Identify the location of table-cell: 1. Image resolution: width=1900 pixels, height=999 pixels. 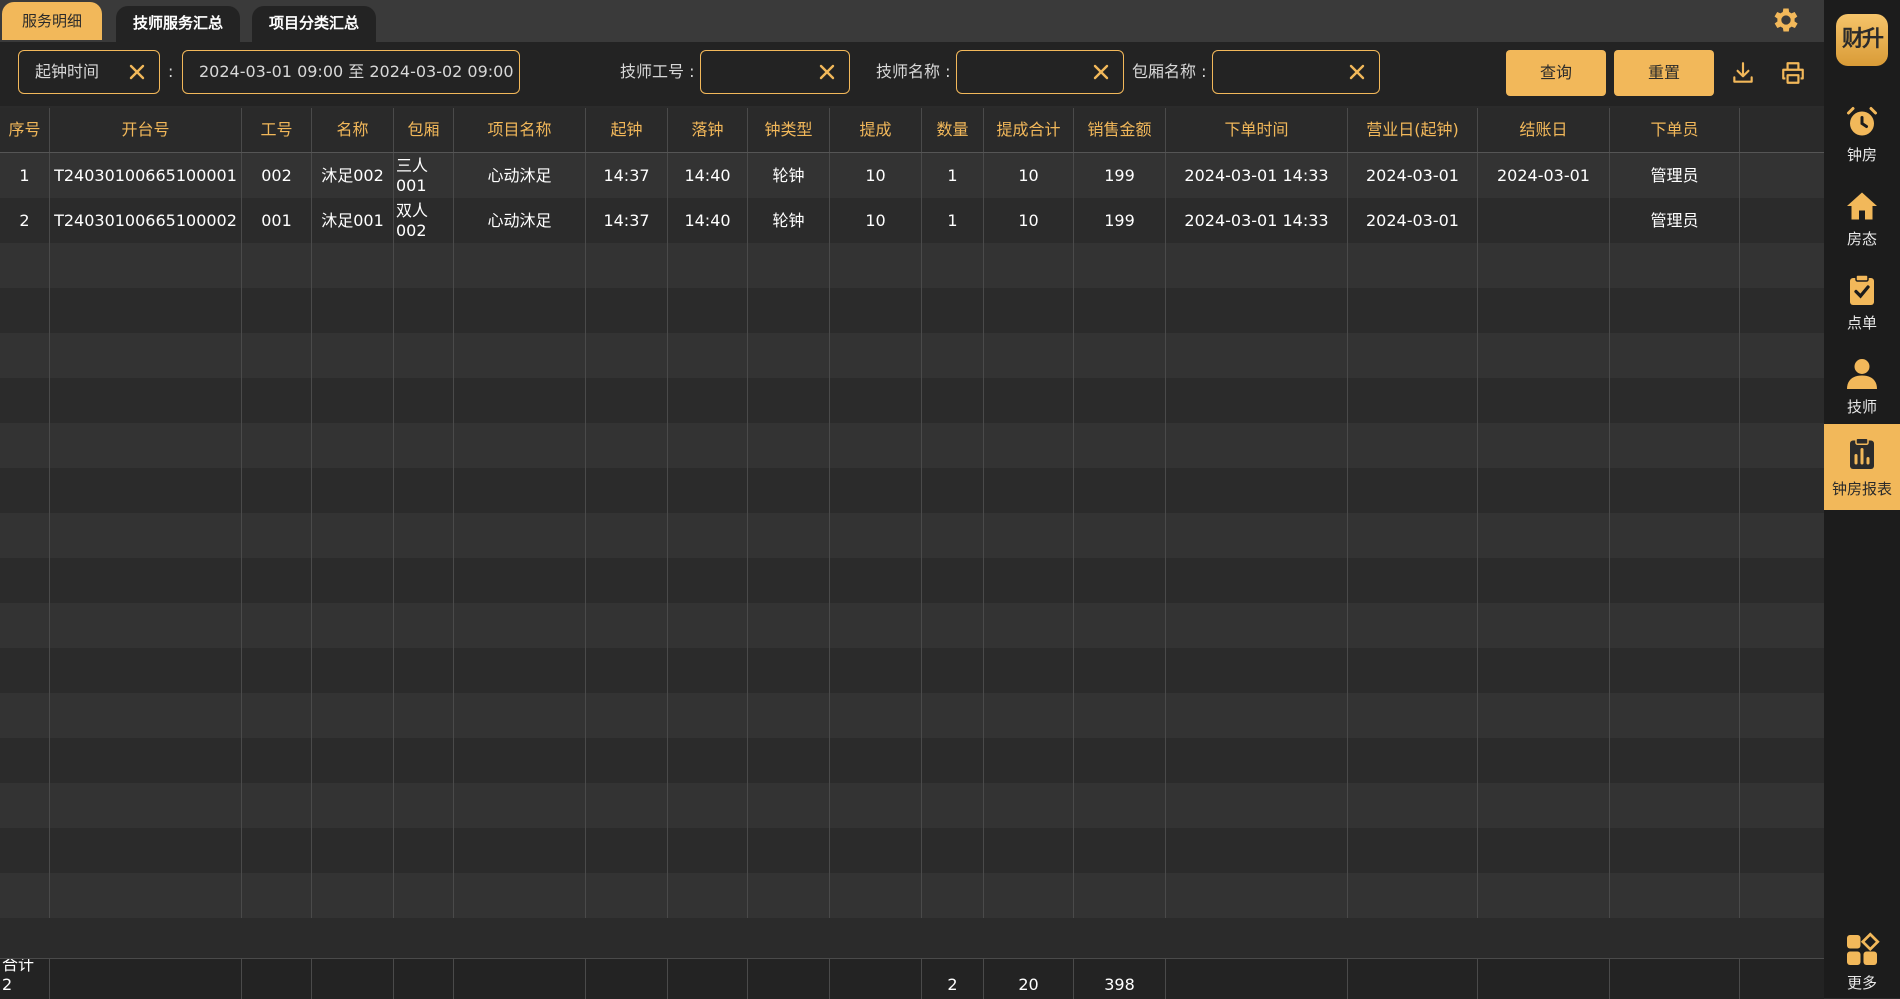
(953, 175).